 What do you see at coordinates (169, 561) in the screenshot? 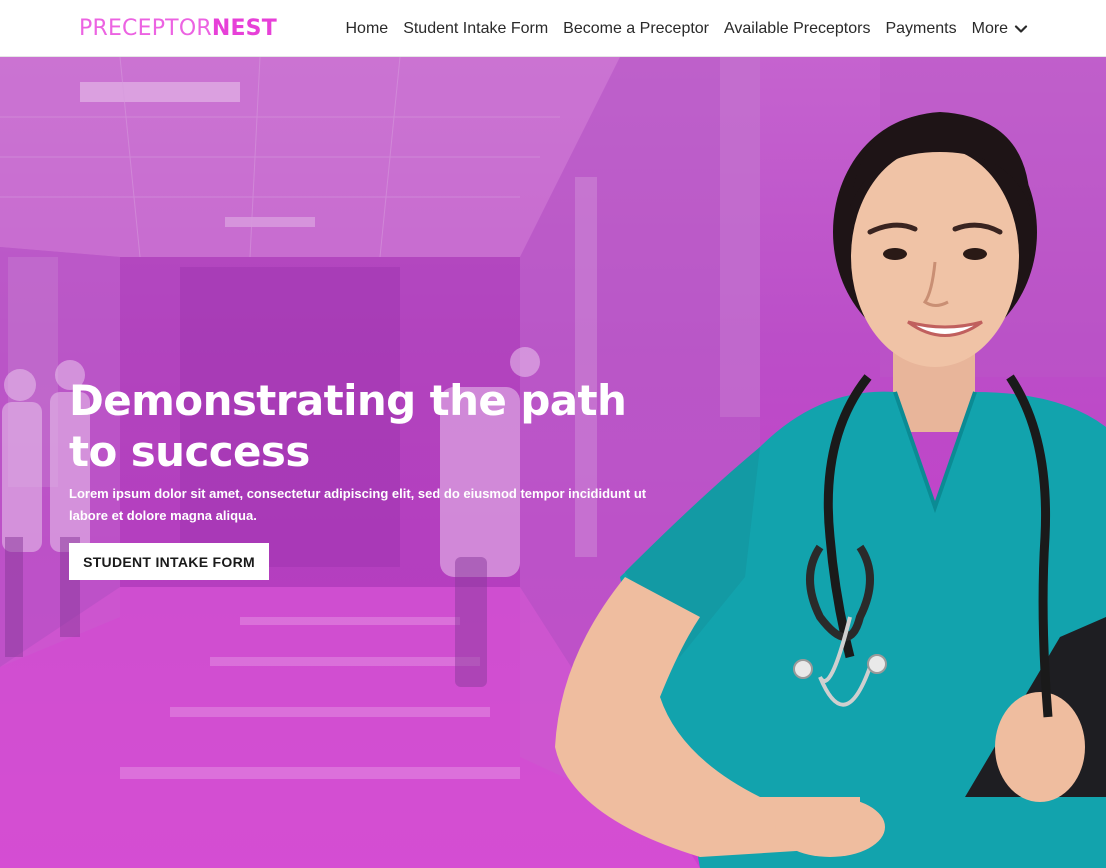
I see `student-intake-form-button: STUDENT INTAKE FORM` at bounding box center [169, 561].